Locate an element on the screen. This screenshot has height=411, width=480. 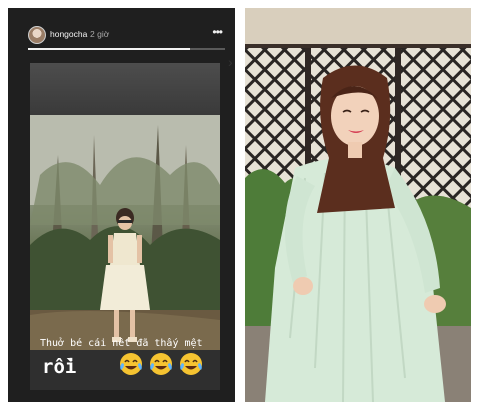
emoji-row is located at coordinates (163, 366).